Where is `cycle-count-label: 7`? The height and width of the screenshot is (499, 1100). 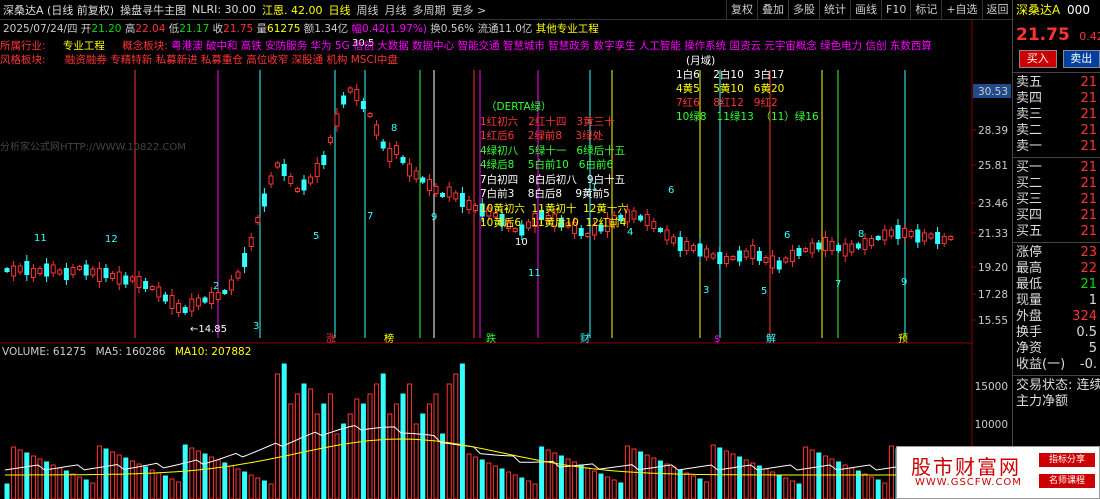 cycle-count-label: 7 is located at coordinates (370, 216).